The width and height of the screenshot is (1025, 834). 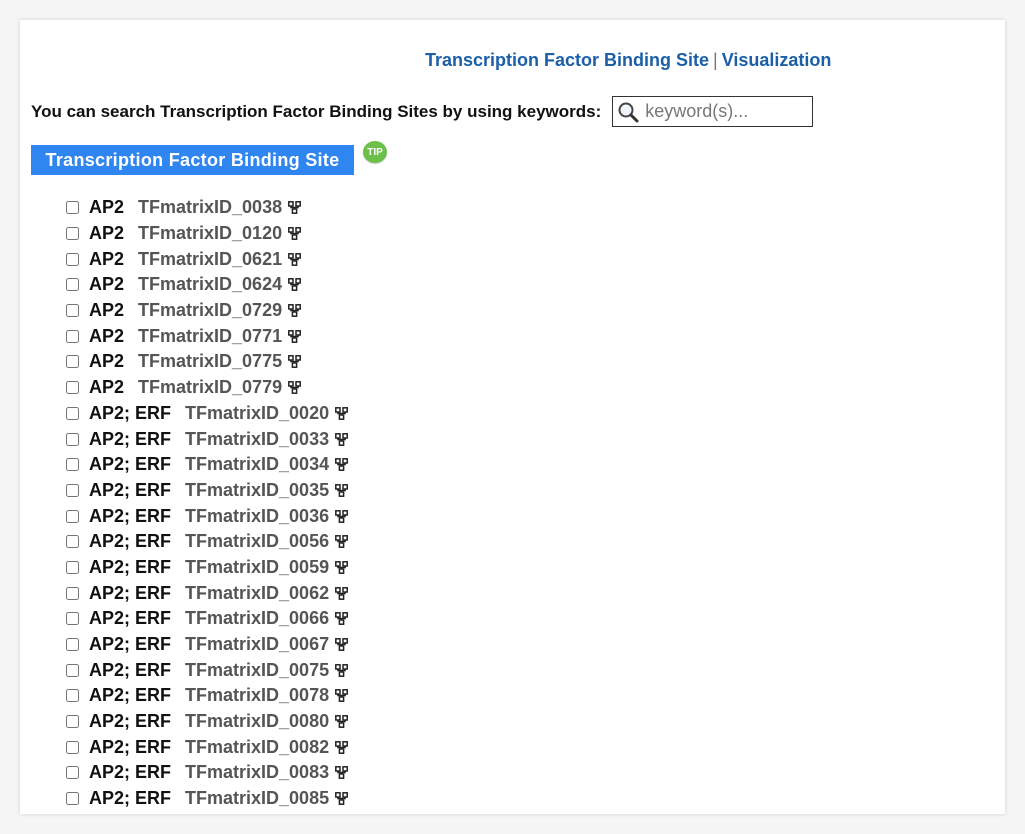 I want to click on list-item: AP2; ERF TFmatrixID_0067, so click(x=207, y=645).